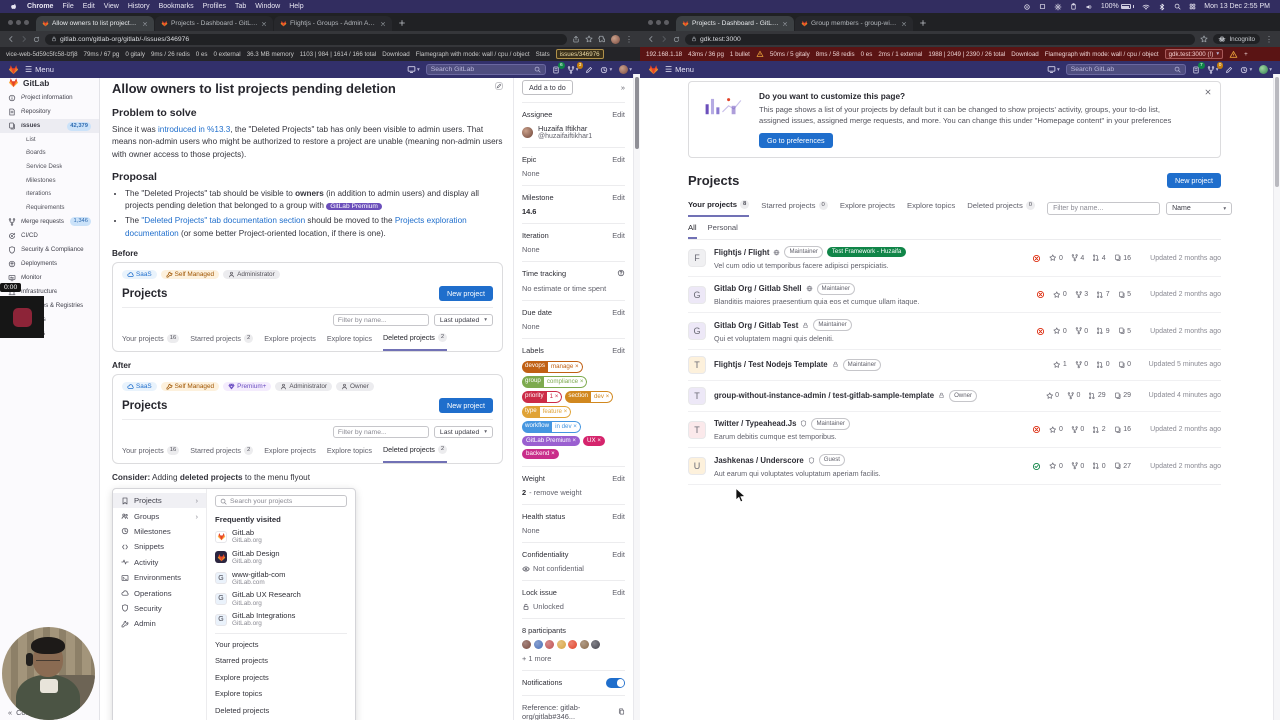 This screenshot has width=1280, height=720. I want to click on sidebar-item-boards: Boards, so click(49, 154).